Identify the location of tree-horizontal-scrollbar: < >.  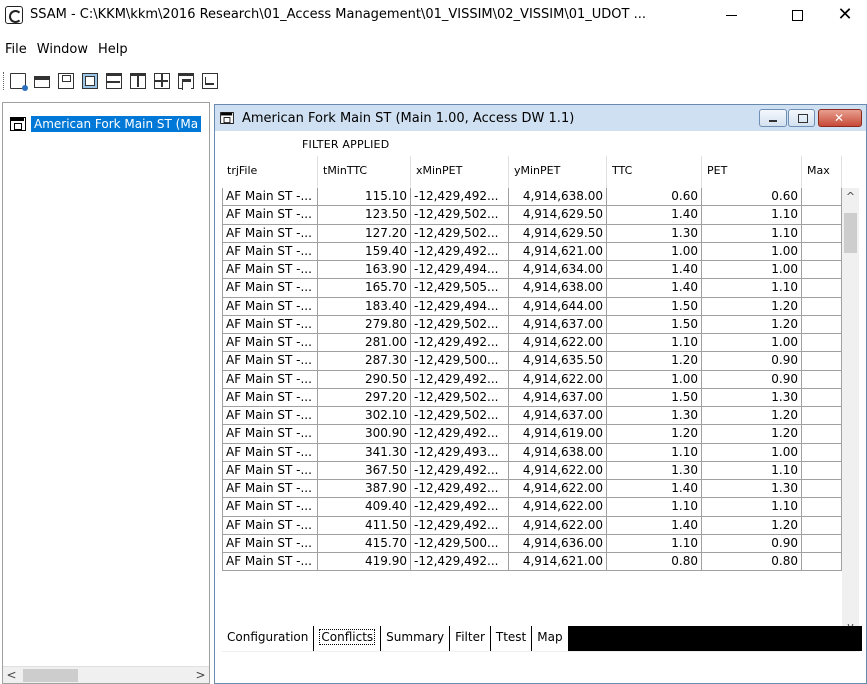
(106, 674).